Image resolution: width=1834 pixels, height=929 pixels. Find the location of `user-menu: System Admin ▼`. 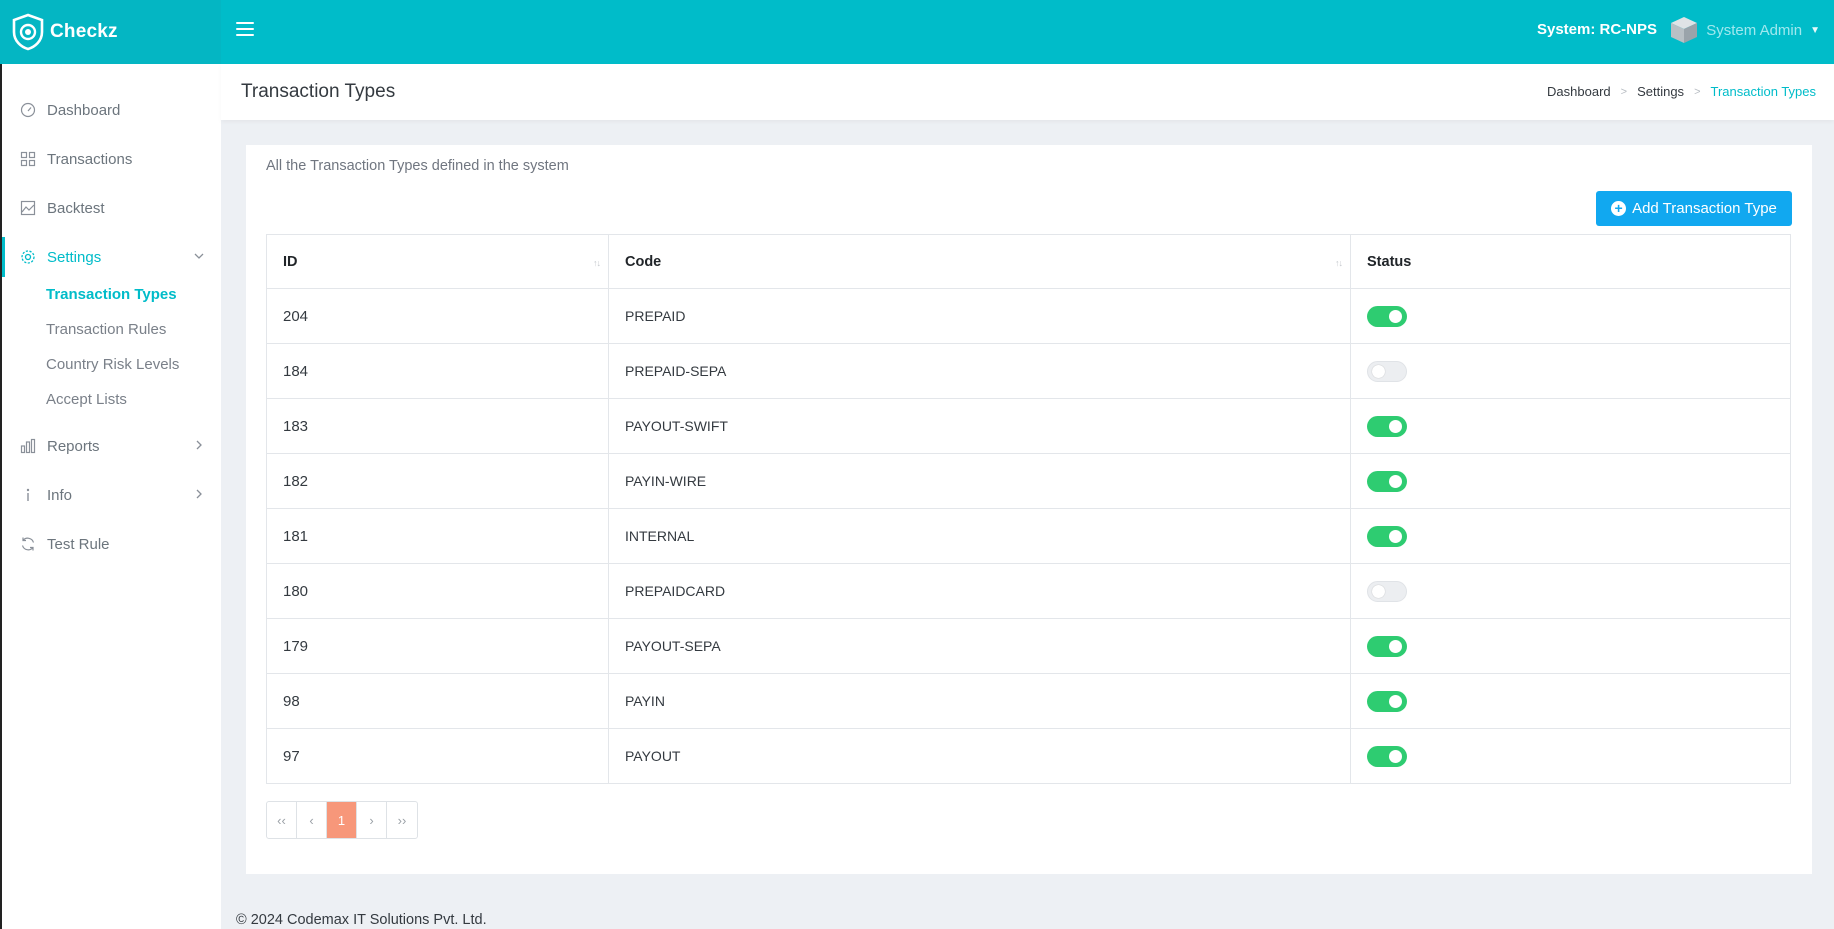

user-menu: System Admin ▼ is located at coordinates (1744, 30).